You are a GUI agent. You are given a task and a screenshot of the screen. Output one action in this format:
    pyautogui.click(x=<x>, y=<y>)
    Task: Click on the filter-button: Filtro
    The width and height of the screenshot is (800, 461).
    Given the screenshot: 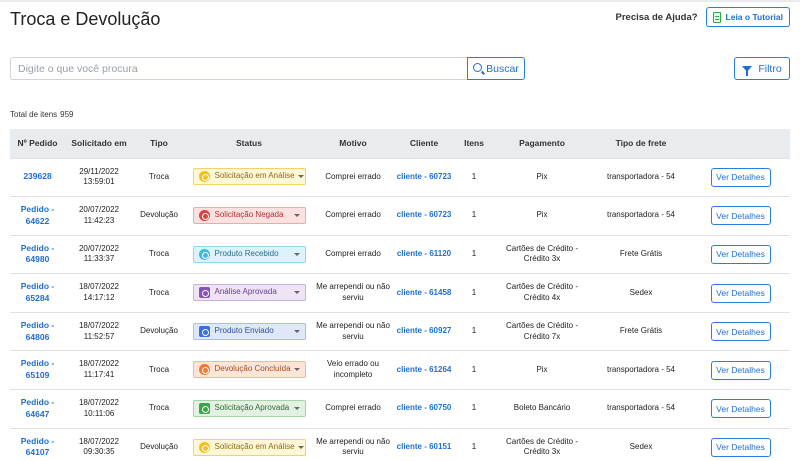 What is the action you would take?
    pyautogui.click(x=762, y=68)
    